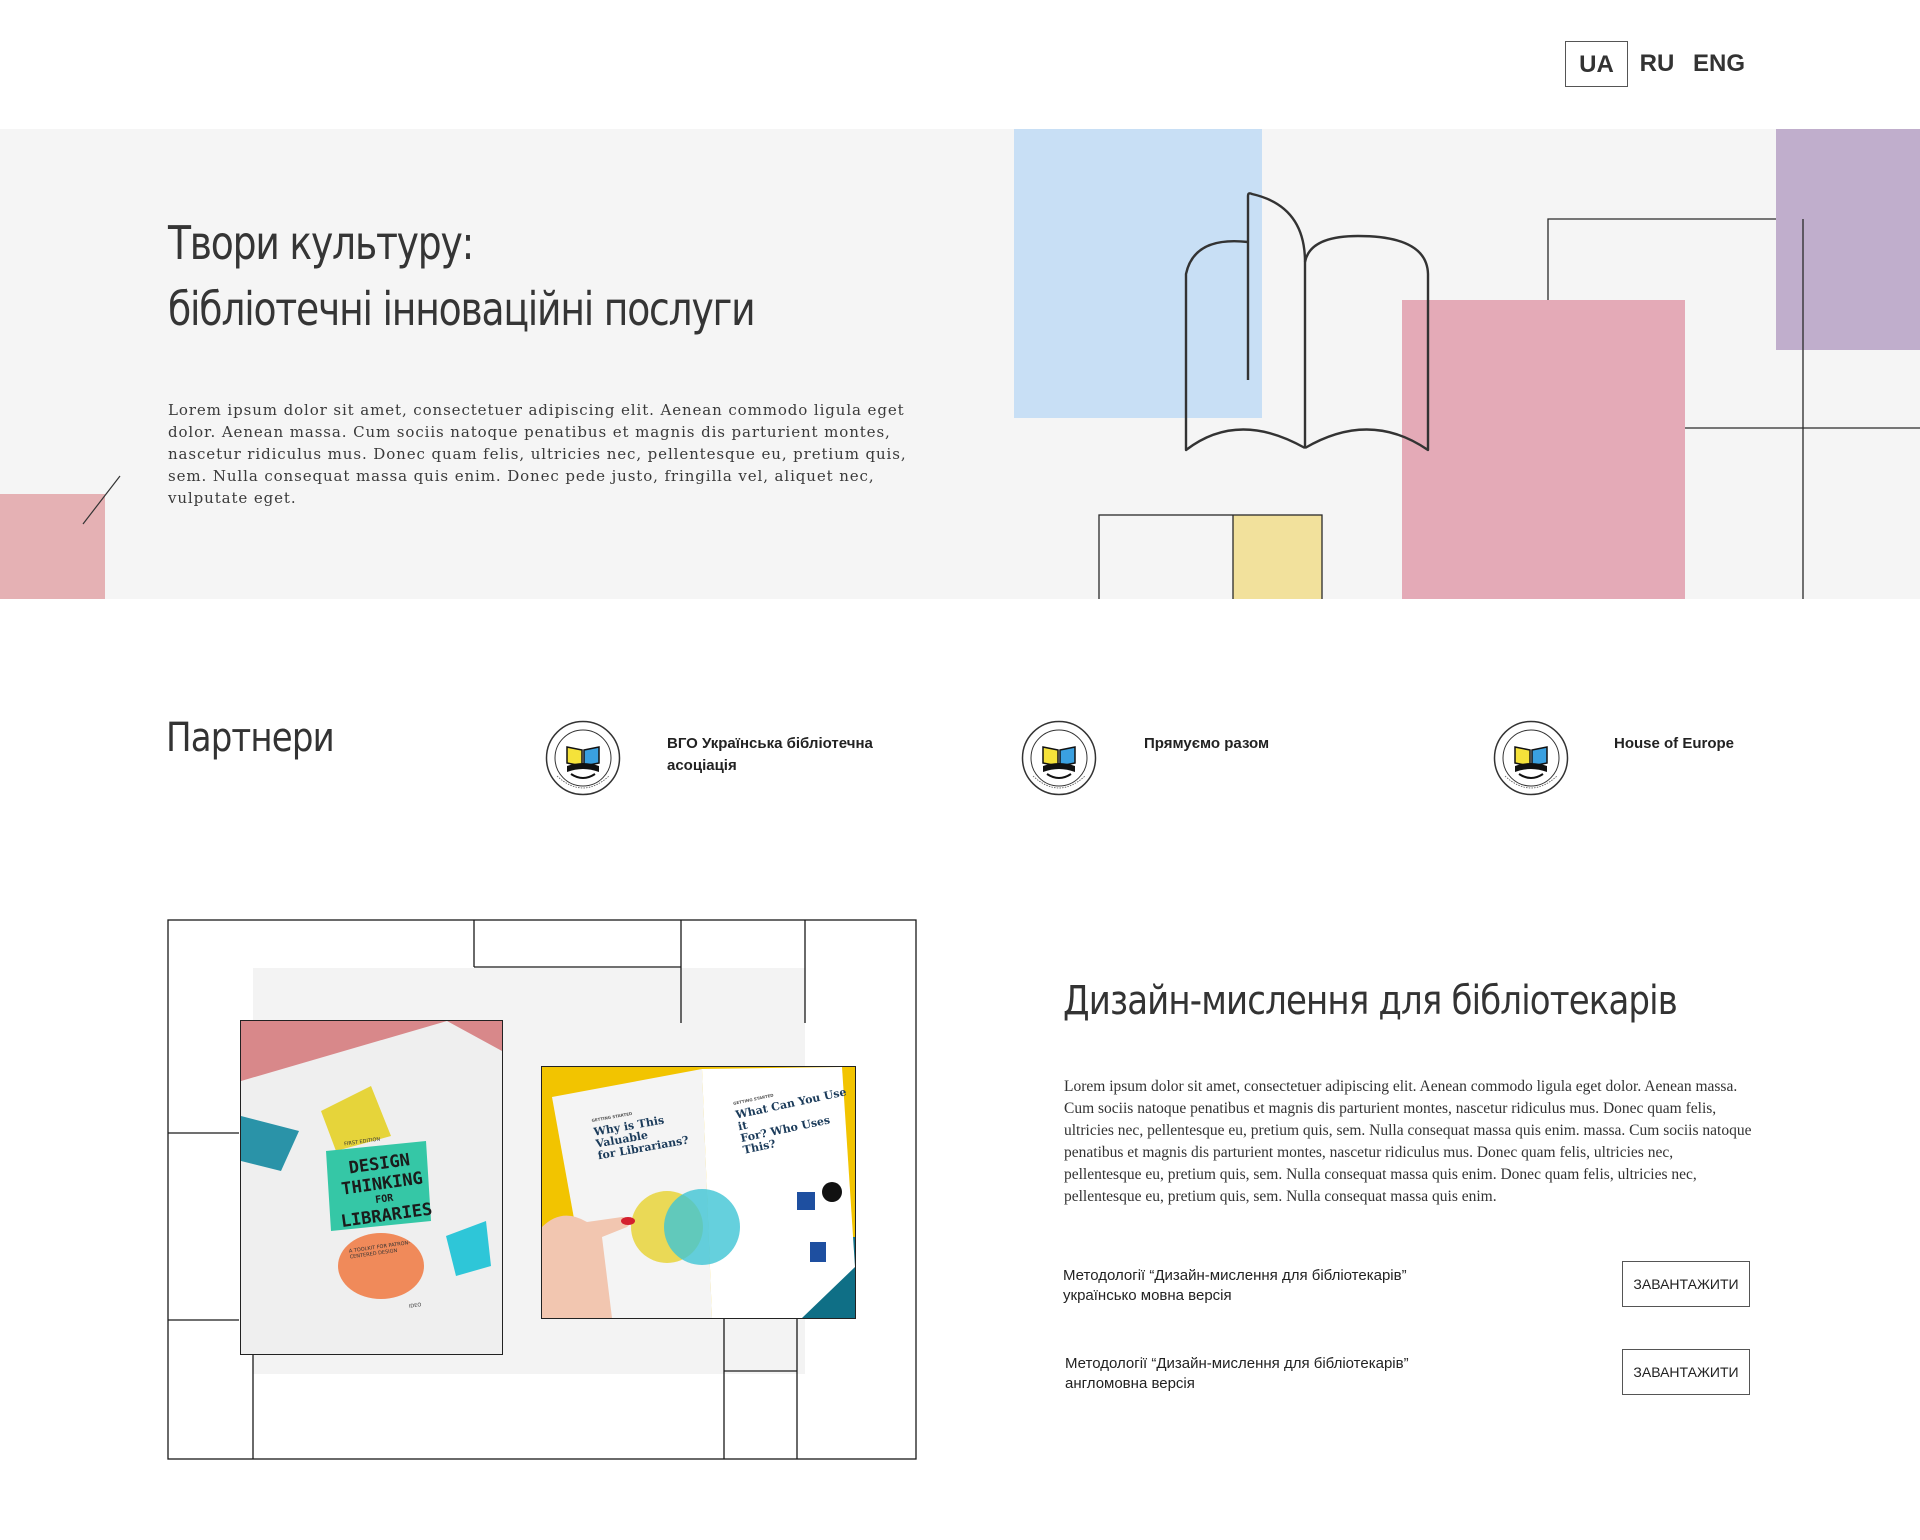 Image resolution: width=1920 pixels, height=1540 pixels. Describe the element at coordinates (1130, 1383) in the screenshot. I see `download-en-line2: англомовна версія` at that location.